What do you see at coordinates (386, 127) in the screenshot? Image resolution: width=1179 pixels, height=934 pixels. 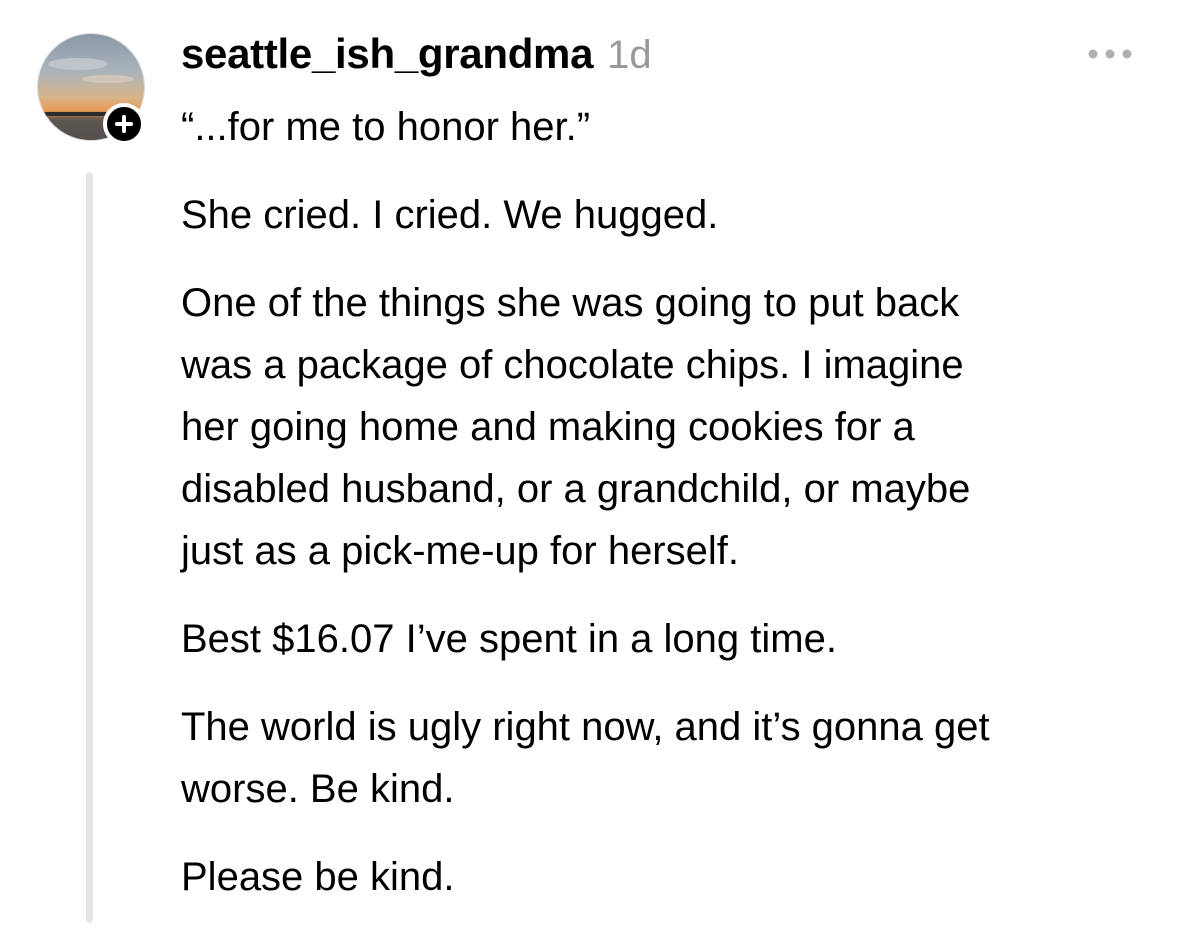 I see `paragraph-quote: “...for me to honor her.”` at bounding box center [386, 127].